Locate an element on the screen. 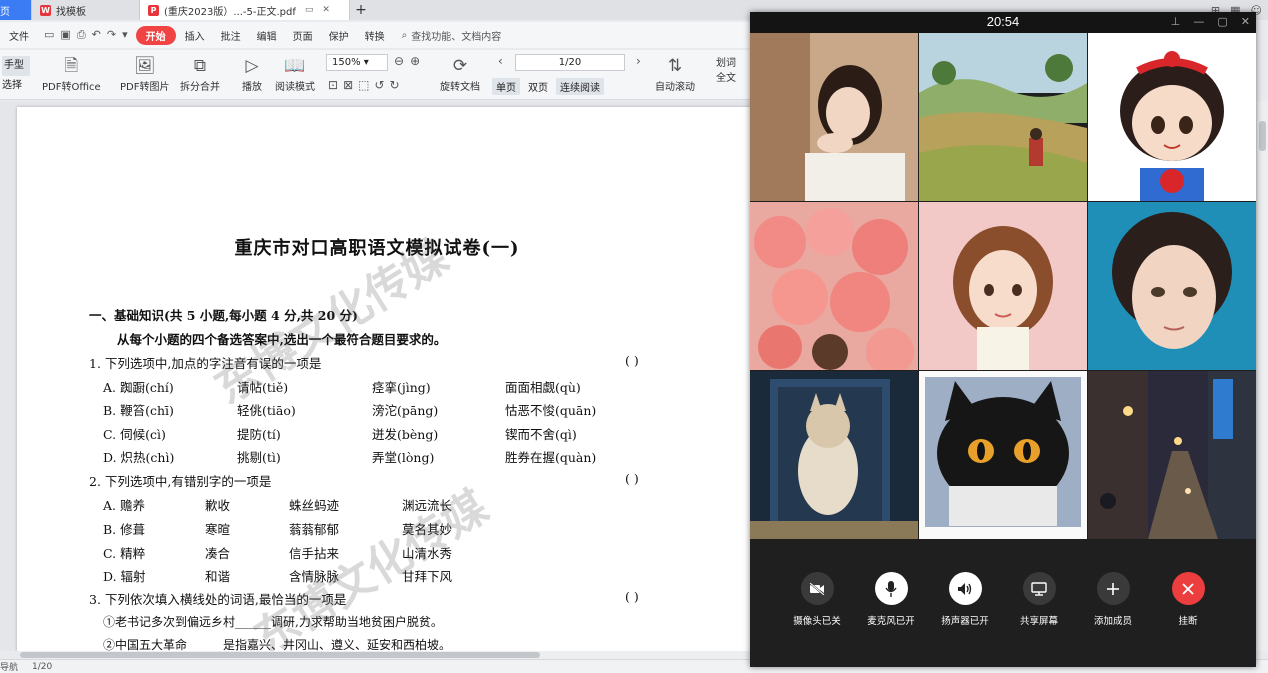  read-mode-button: 📖 阅读模式 is located at coordinates (295, 73).